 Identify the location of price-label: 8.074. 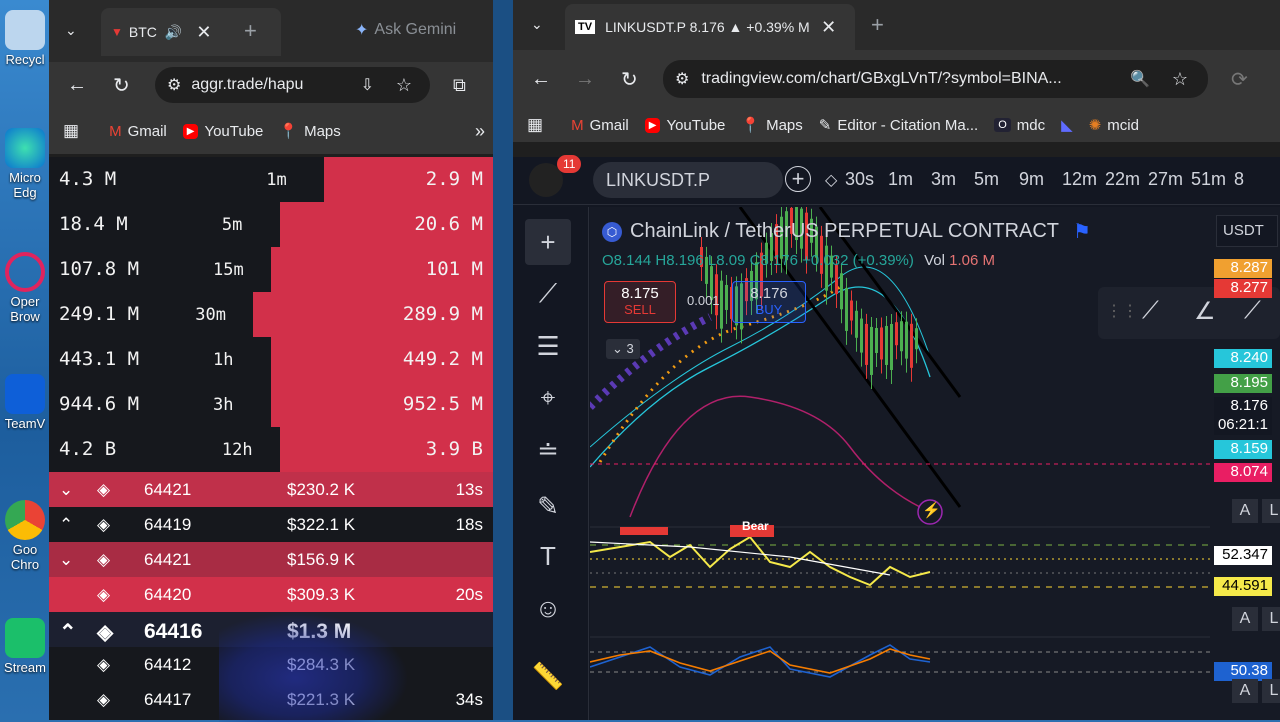
(1243, 472).